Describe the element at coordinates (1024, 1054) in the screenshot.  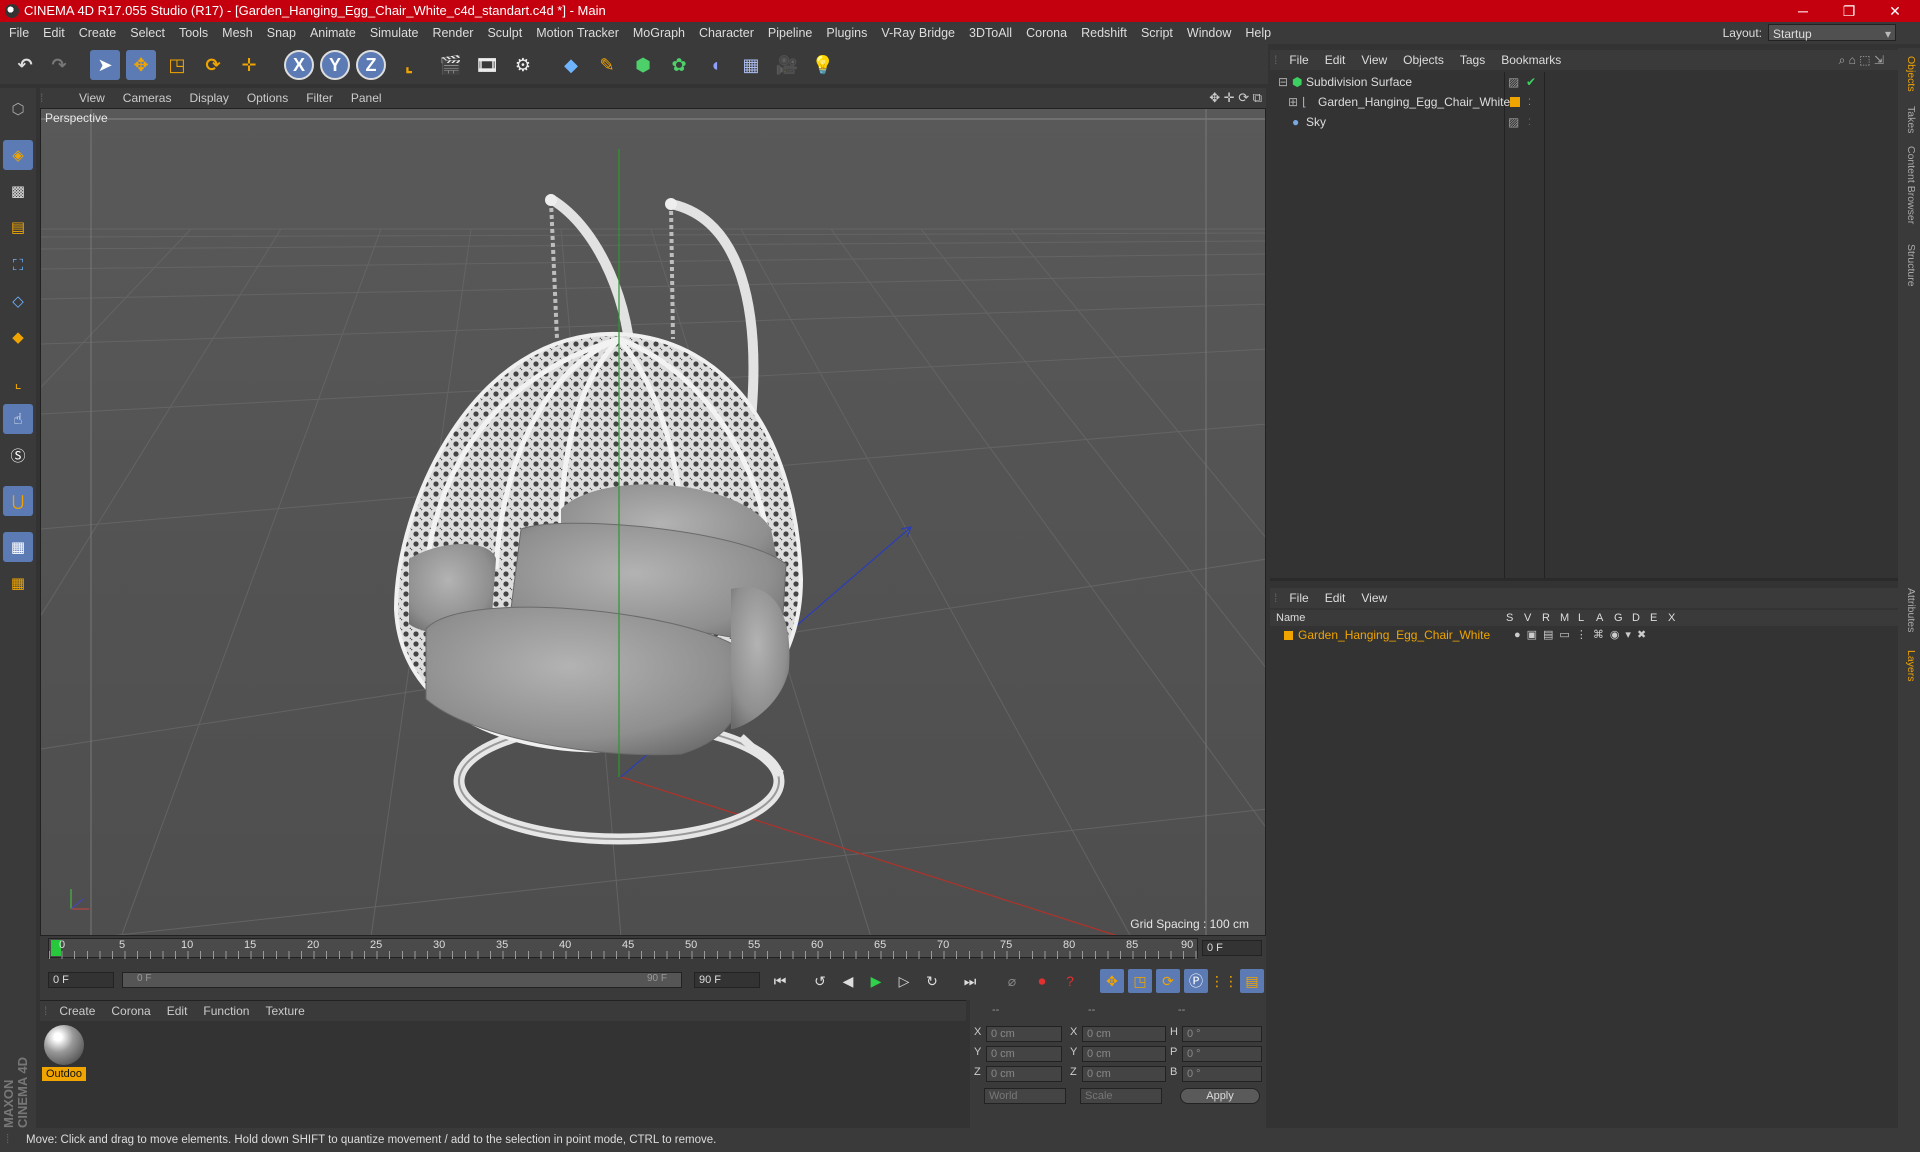
I see `position-y-field: 0 cm` at that location.